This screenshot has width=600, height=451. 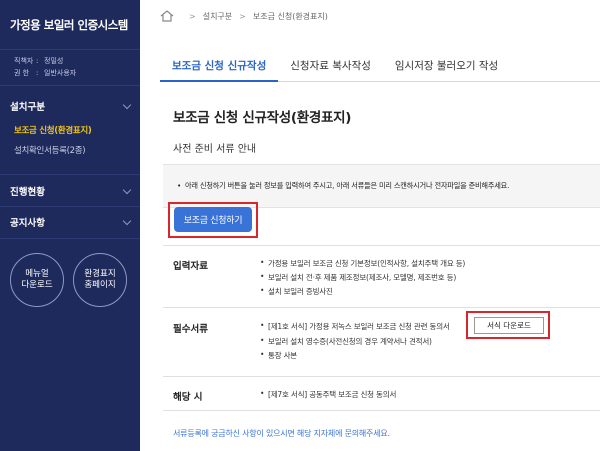 I want to click on menu-head-notice: 공지사항, so click(x=70, y=222).